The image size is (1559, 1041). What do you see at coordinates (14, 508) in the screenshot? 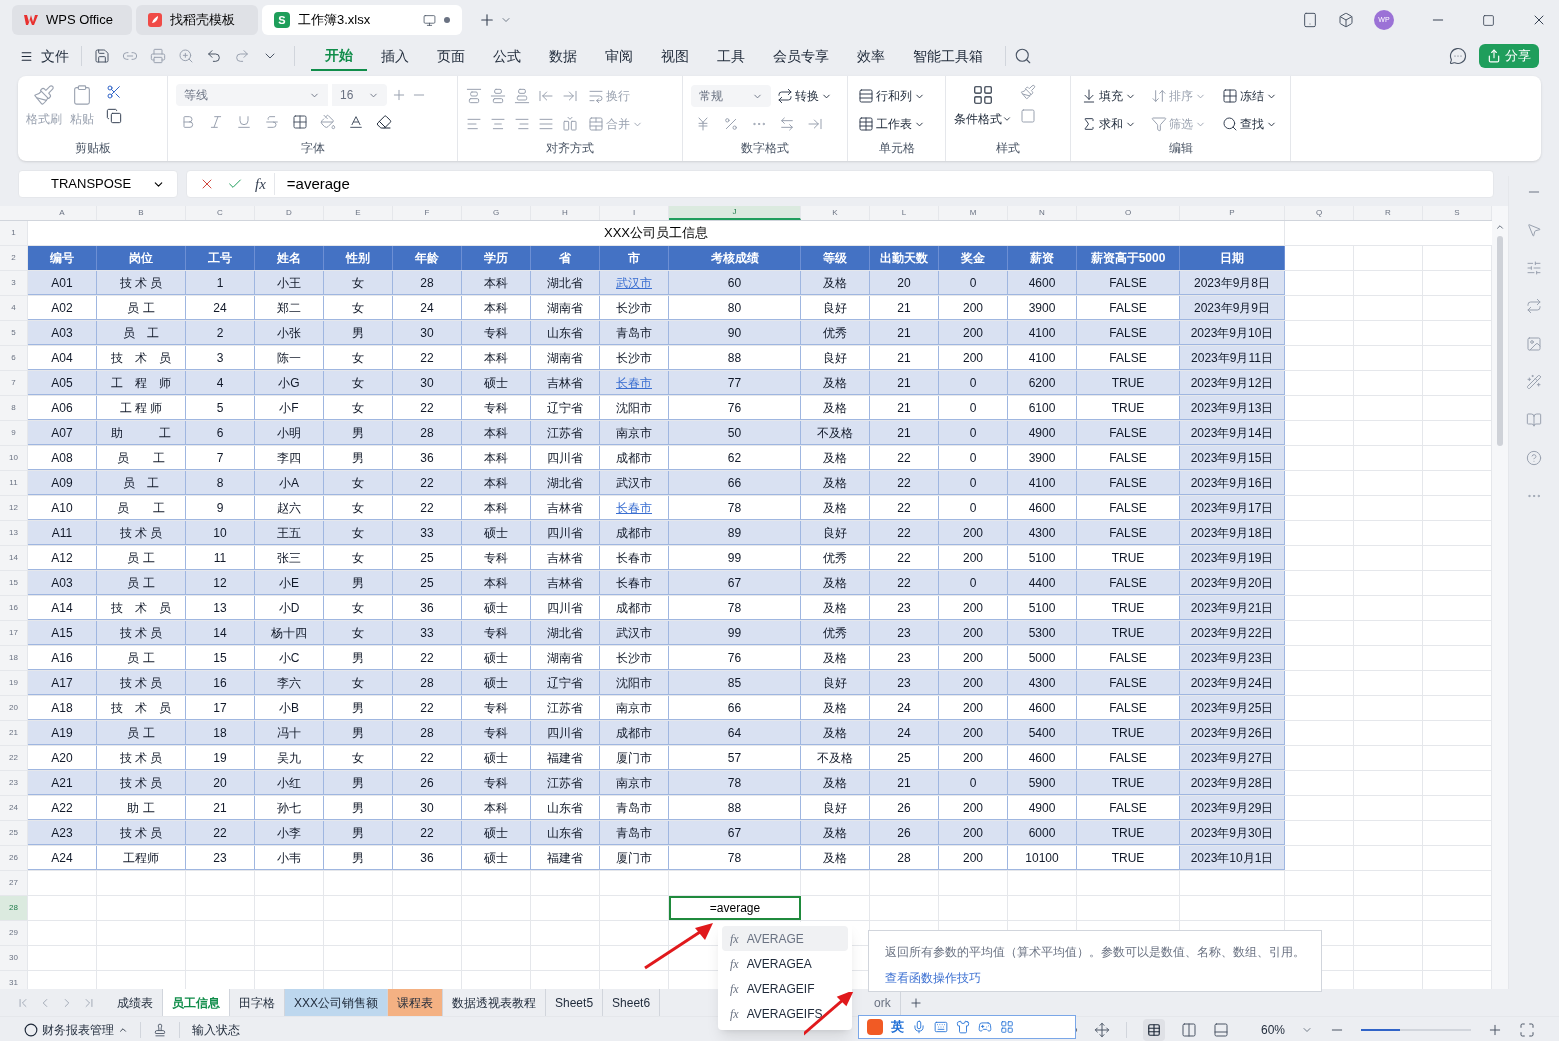
I see `row-number: 12` at bounding box center [14, 508].